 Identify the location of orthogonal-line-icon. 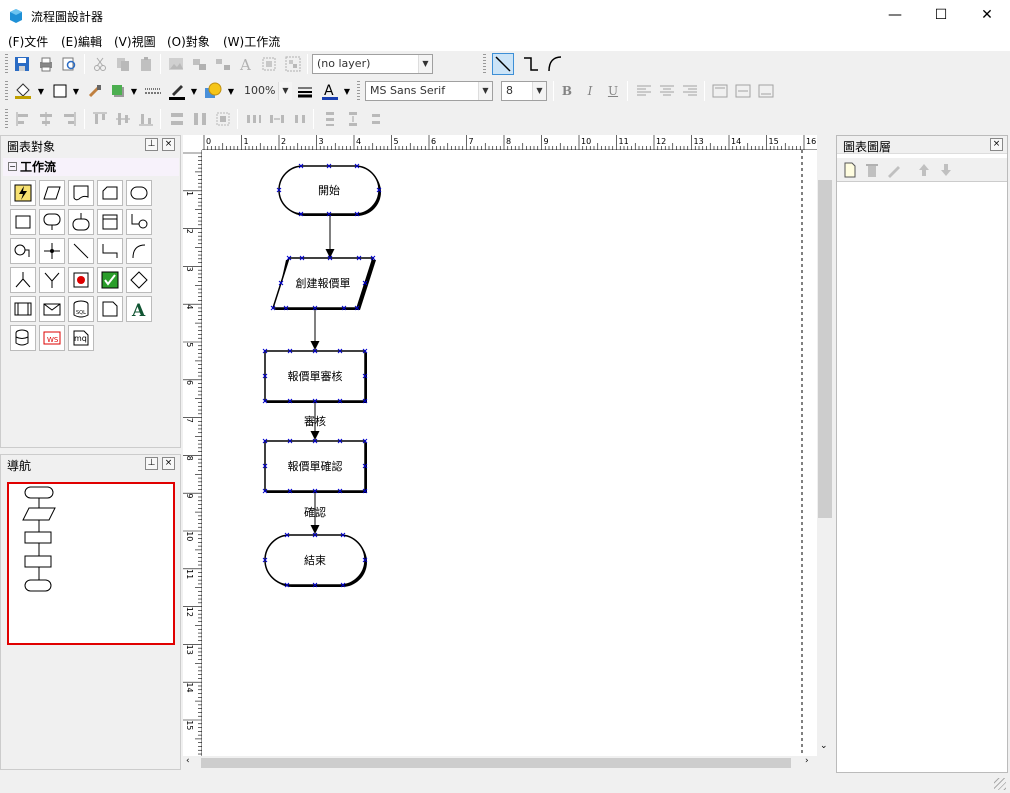
(110, 251).